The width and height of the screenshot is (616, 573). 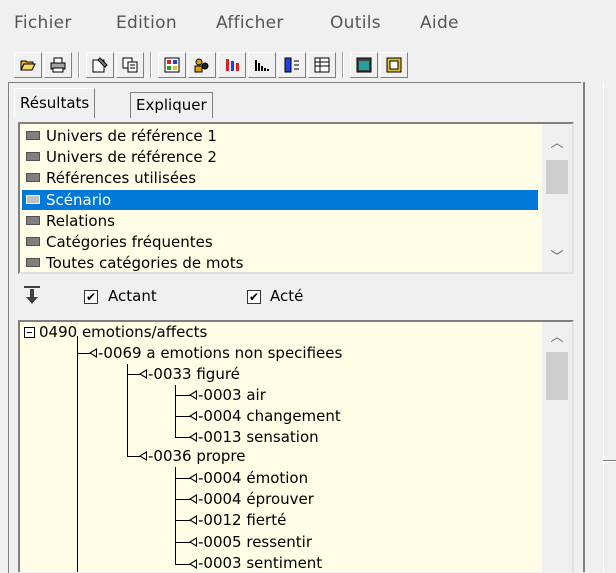 I want to click on right-splitter, so click(x=599, y=327).